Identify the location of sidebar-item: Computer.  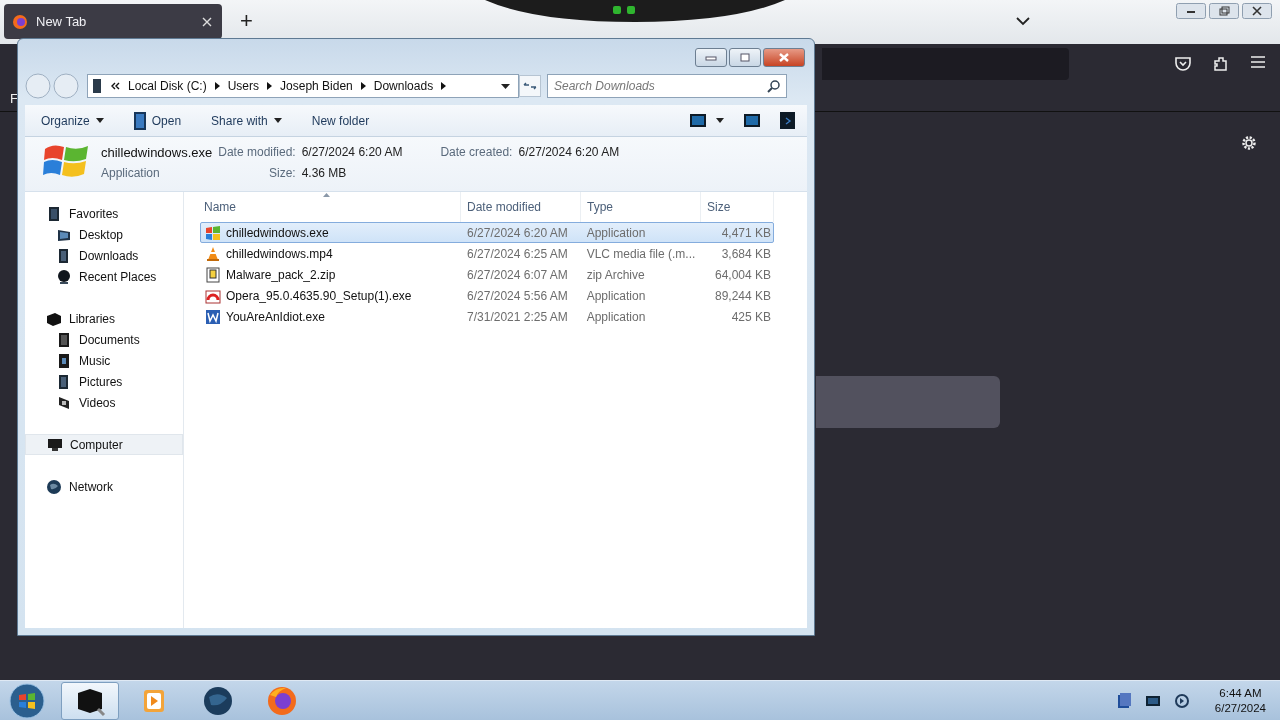
(104, 444).